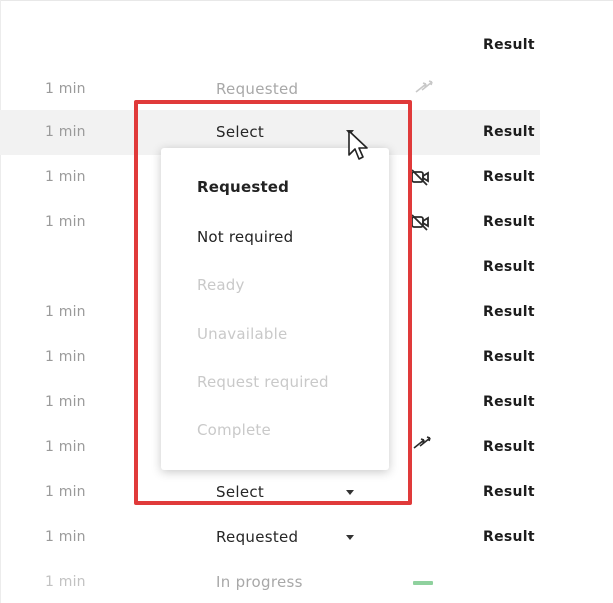 Image resolution: width=613 pixels, height=603 pixels. Describe the element at coordinates (243, 187) in the screenshot. I see `dropdown-option-requested: Requested` at that location.